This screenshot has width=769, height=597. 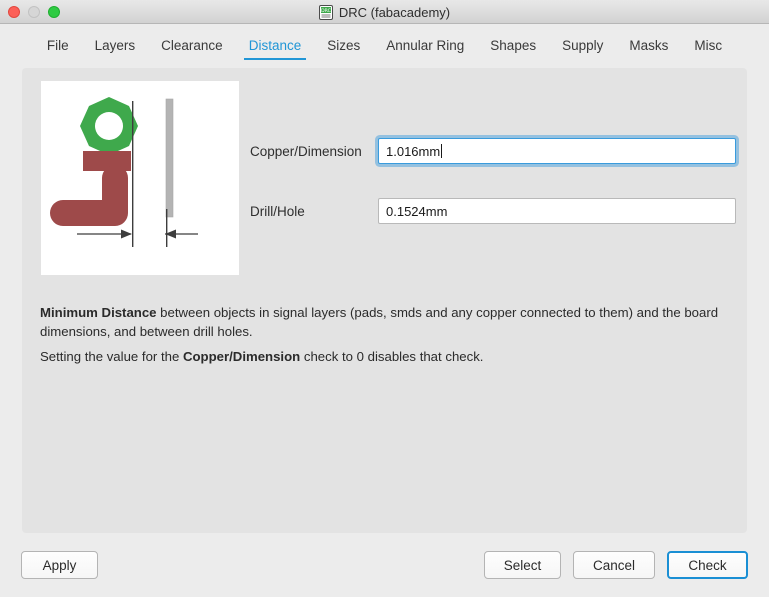 I want to click on tab-masks: Masks, so click(x=648, y=46).